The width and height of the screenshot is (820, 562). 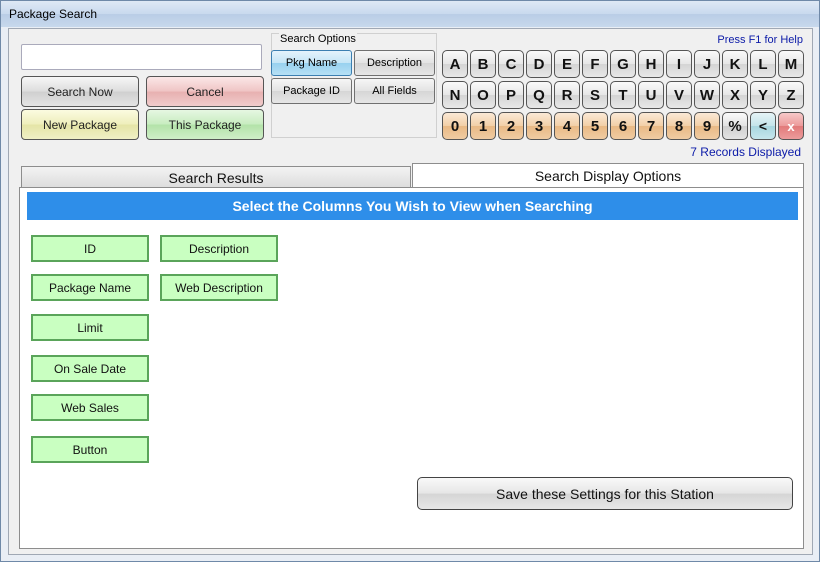 What do you see at coordinates (311, 91) in the screenshot?
I see `option-package-id: Package ID` at bounding box center [311, 91].